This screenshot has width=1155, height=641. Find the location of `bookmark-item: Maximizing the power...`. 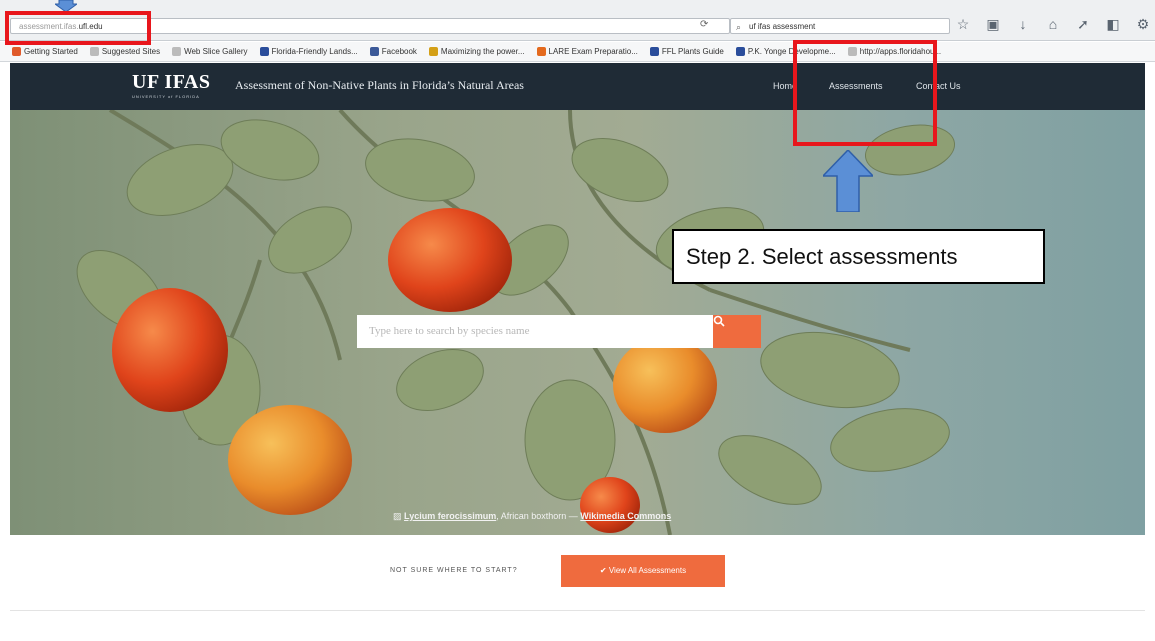

bookmark-item: Maximizing the power... is located at coordinates (476, 51).